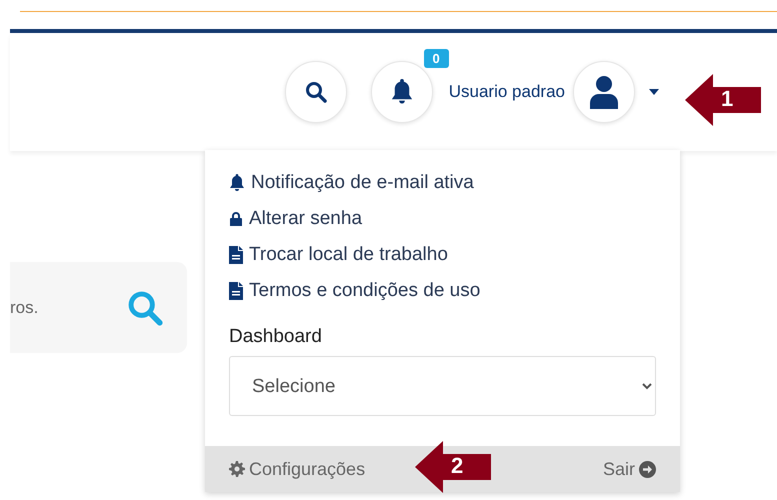  I want to click on notifications-button, so click(401, 92).